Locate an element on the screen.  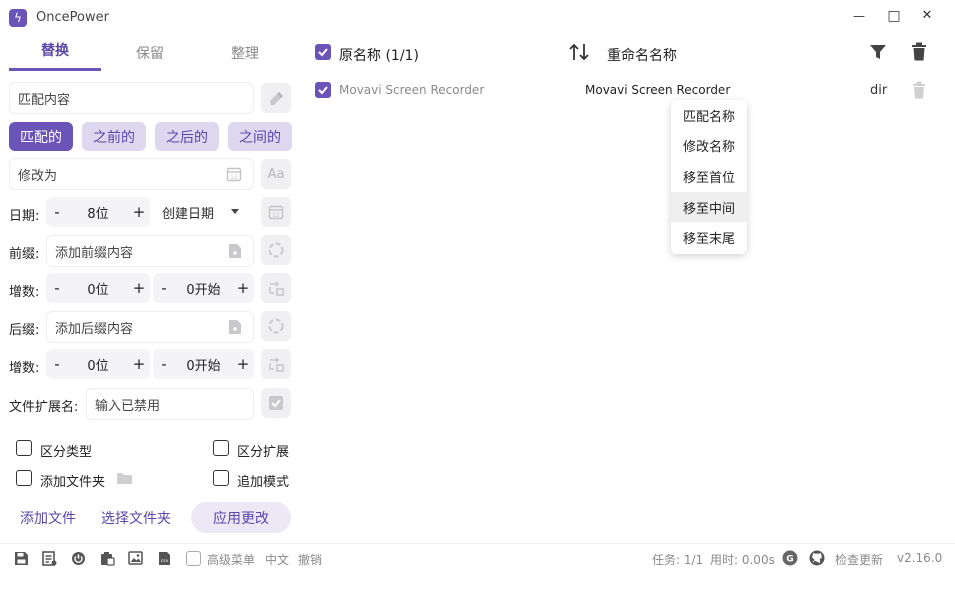
select-folder-button: 选择文件夹 is located at coordinates (136, 517).